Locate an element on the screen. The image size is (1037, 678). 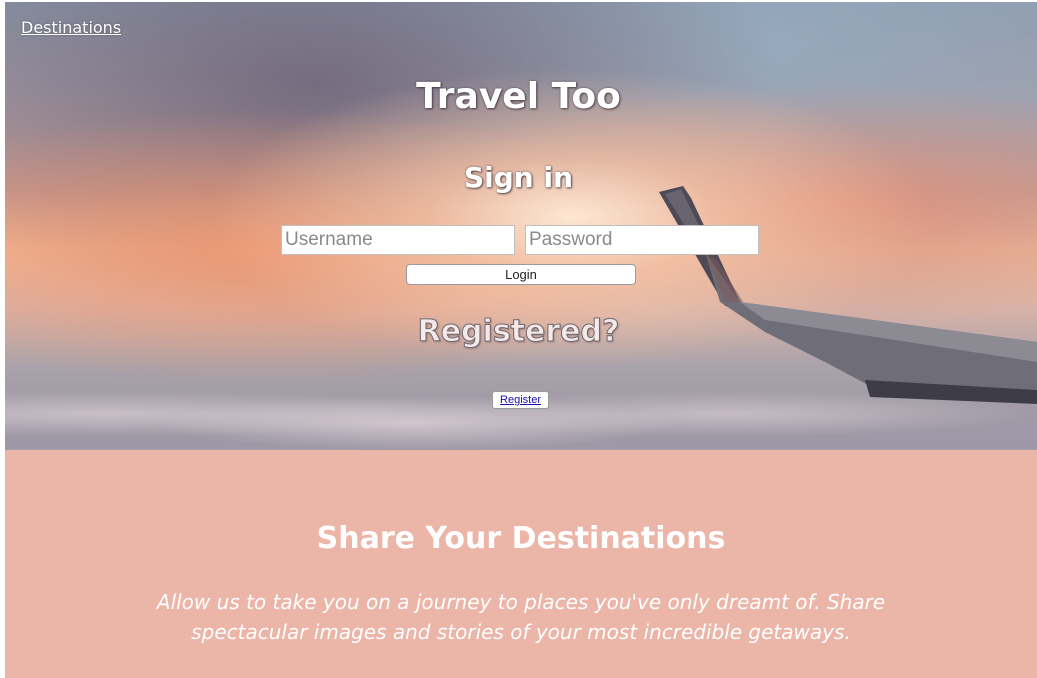
register-button: Register is located at coordinates (520, 400).